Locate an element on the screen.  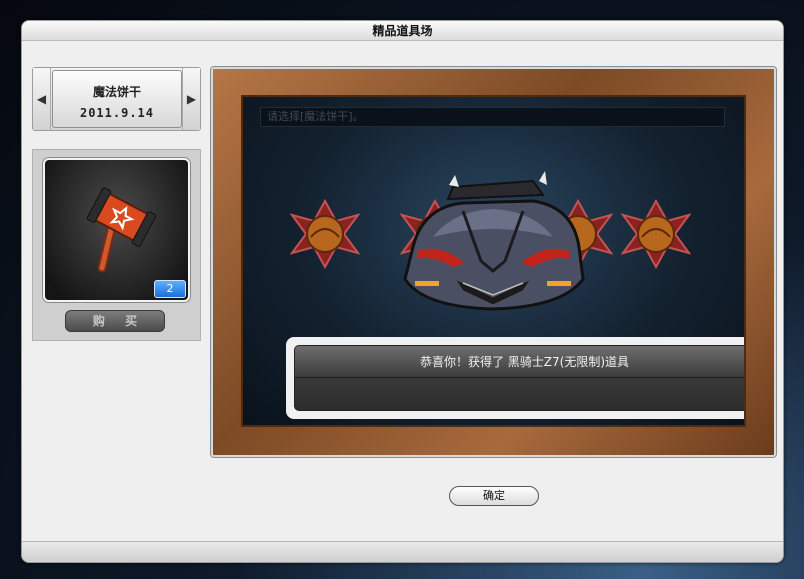
result-panel: 恭喜你！获得了 黑骑士Z7(无限制)道具 is located at coordinates (519, 378).